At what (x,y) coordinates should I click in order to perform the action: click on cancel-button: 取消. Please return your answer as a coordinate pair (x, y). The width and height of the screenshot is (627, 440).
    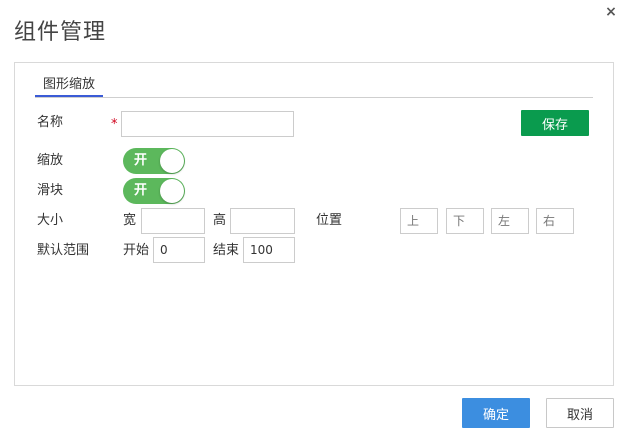
    Looking at the image, I should click on (580, 413).